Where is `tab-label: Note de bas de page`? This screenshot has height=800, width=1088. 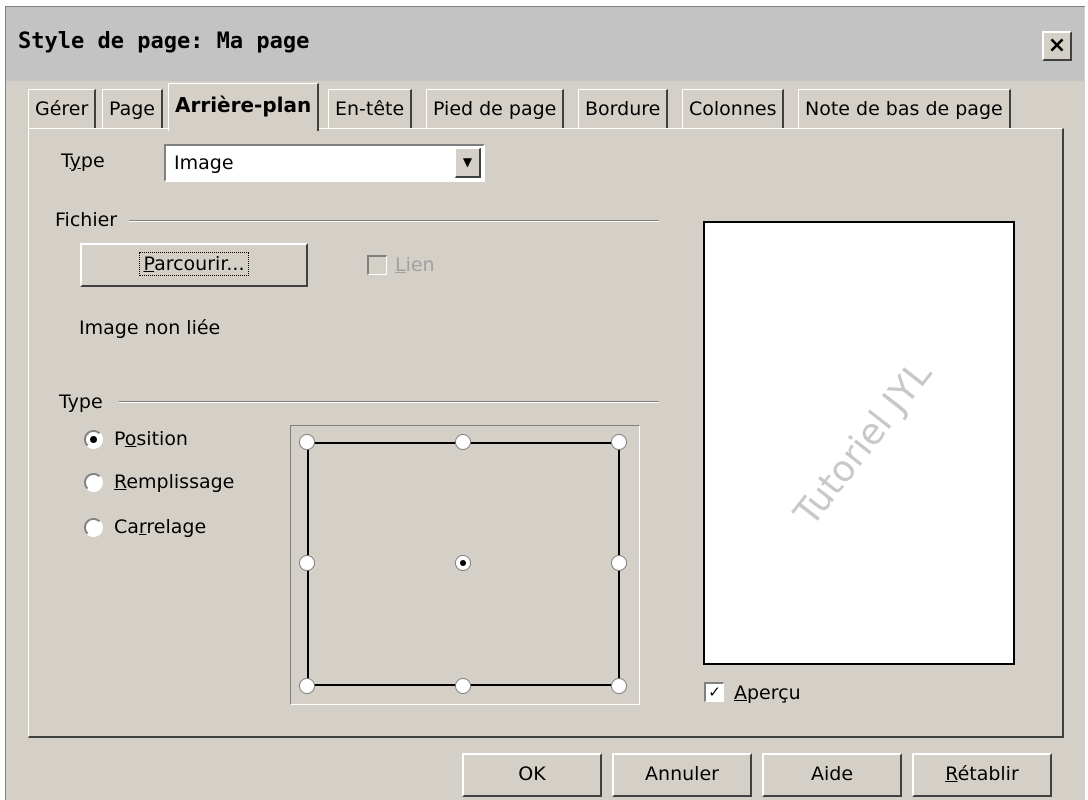
tab-label: Note de bas de page is located at coordinates (904, 109).